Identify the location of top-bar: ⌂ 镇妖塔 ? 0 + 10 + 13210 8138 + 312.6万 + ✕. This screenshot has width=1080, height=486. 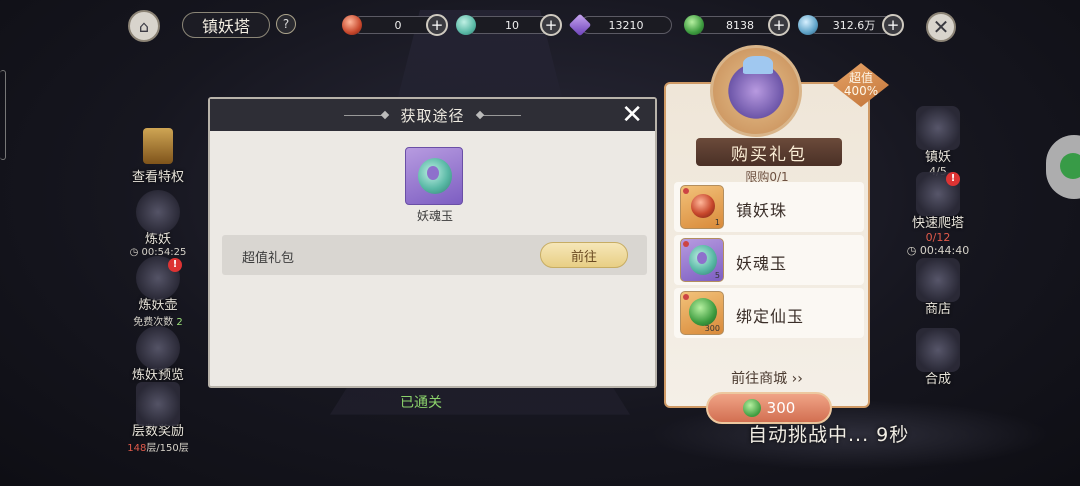
(540, 26).